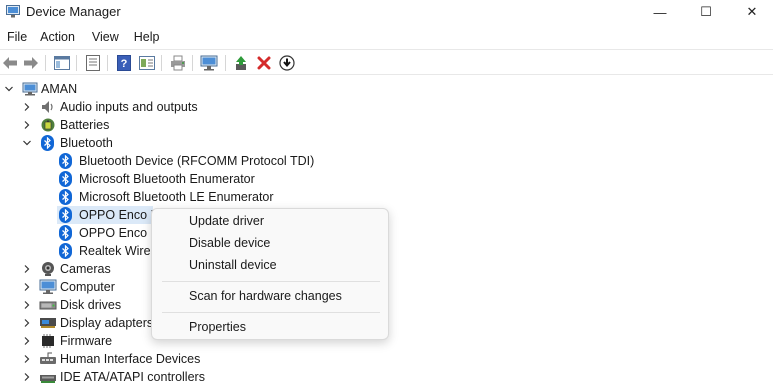  I want to click on view-icon, so click(147, 63).